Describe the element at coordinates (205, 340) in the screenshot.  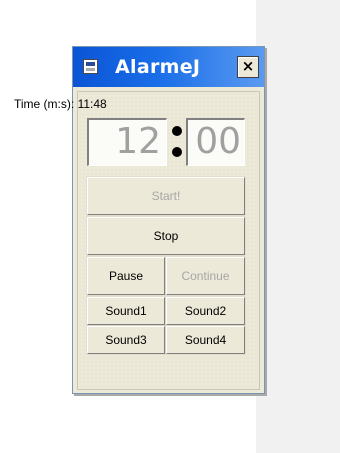
I see `sound4-button: Sound4` at that location.